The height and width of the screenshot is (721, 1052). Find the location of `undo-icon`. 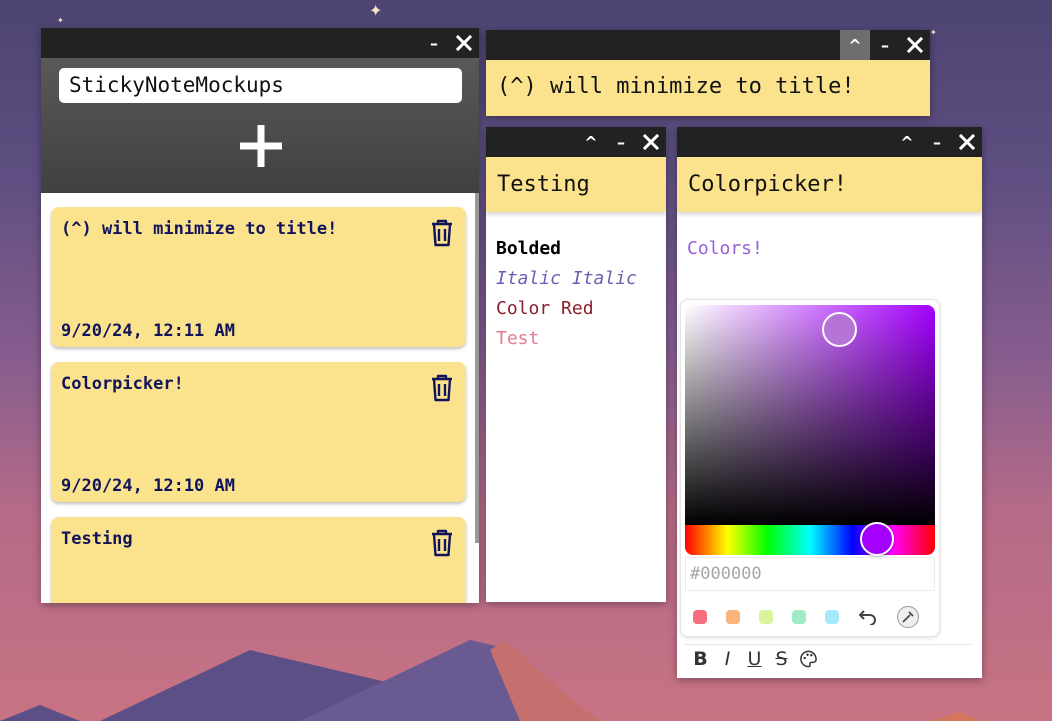

undo-icon is located at coordinates (867, 617).